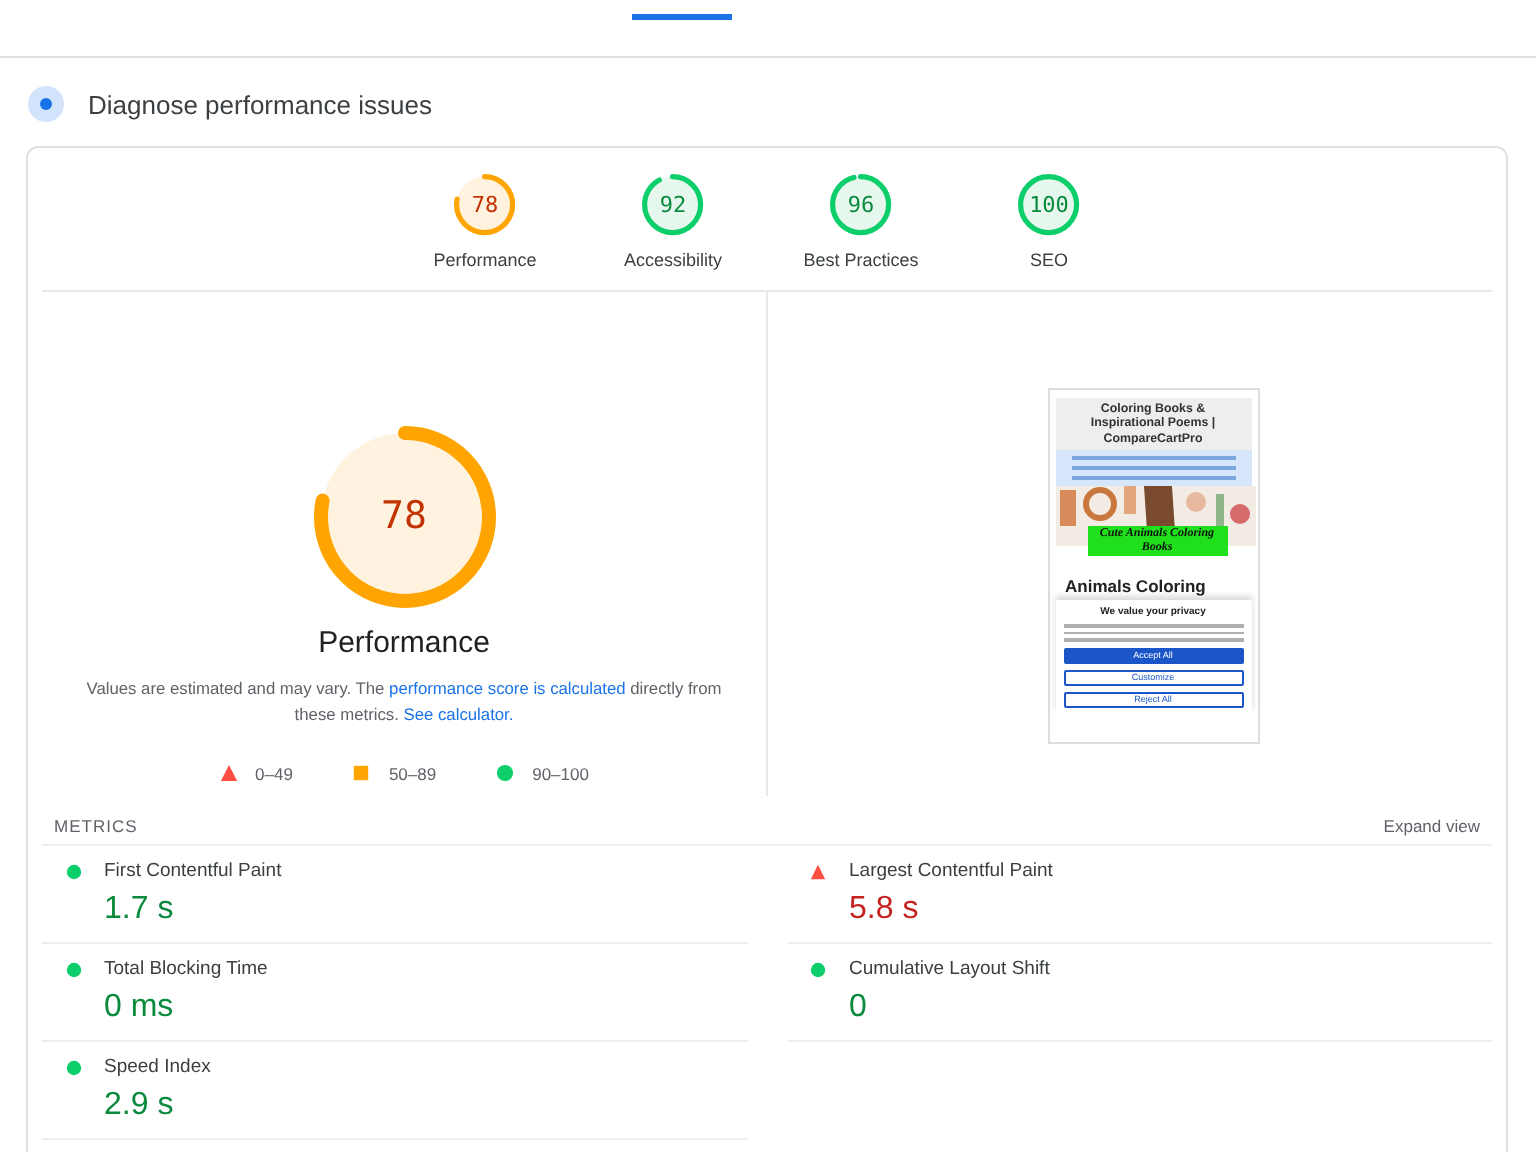  What do you see at coordinates (187, 969) in the screenshot?
I see `metric-name: Total Blocking Time` at bounding box center [187, 969].